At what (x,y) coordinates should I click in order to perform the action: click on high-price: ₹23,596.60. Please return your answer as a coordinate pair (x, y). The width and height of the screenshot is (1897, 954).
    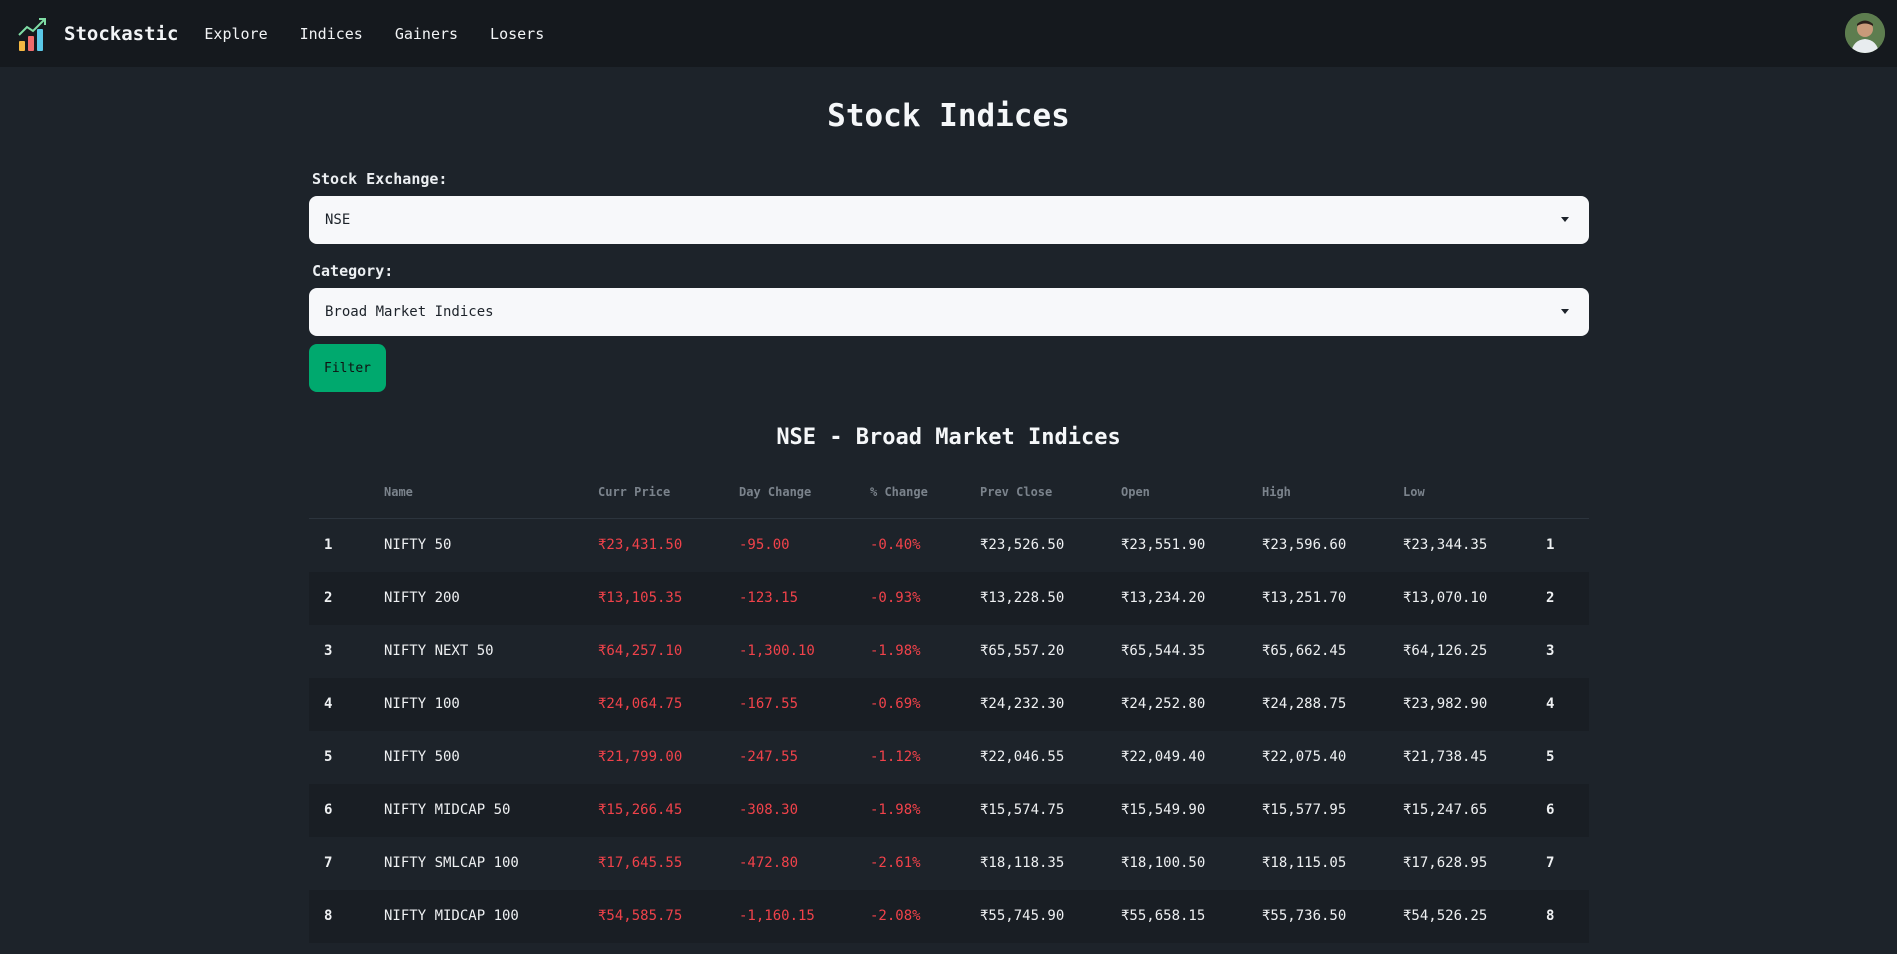
    Looking at the image, I should click on (1304, 545).